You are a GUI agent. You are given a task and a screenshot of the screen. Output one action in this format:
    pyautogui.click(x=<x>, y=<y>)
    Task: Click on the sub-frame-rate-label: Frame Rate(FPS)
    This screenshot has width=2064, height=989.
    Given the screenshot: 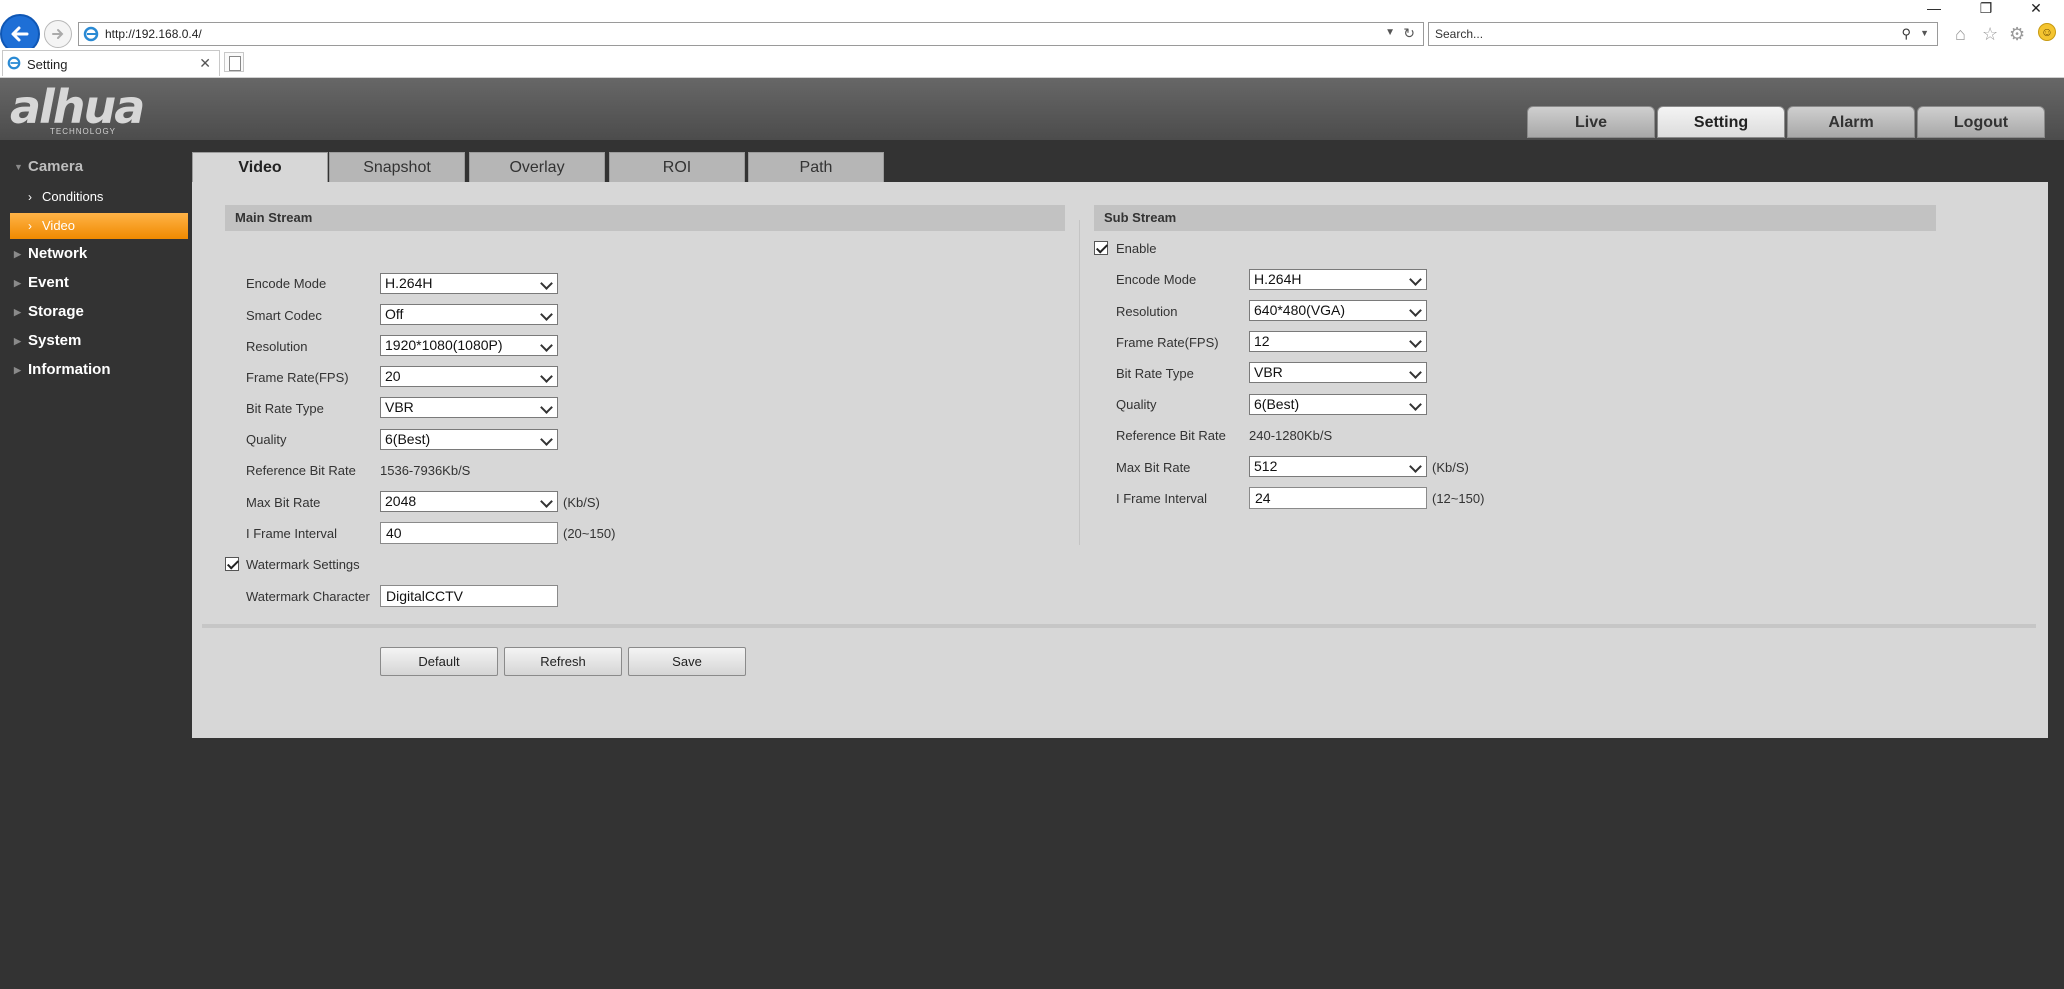 What is the action you would take?
    pyautogui.click(x=1167, y=342)
    